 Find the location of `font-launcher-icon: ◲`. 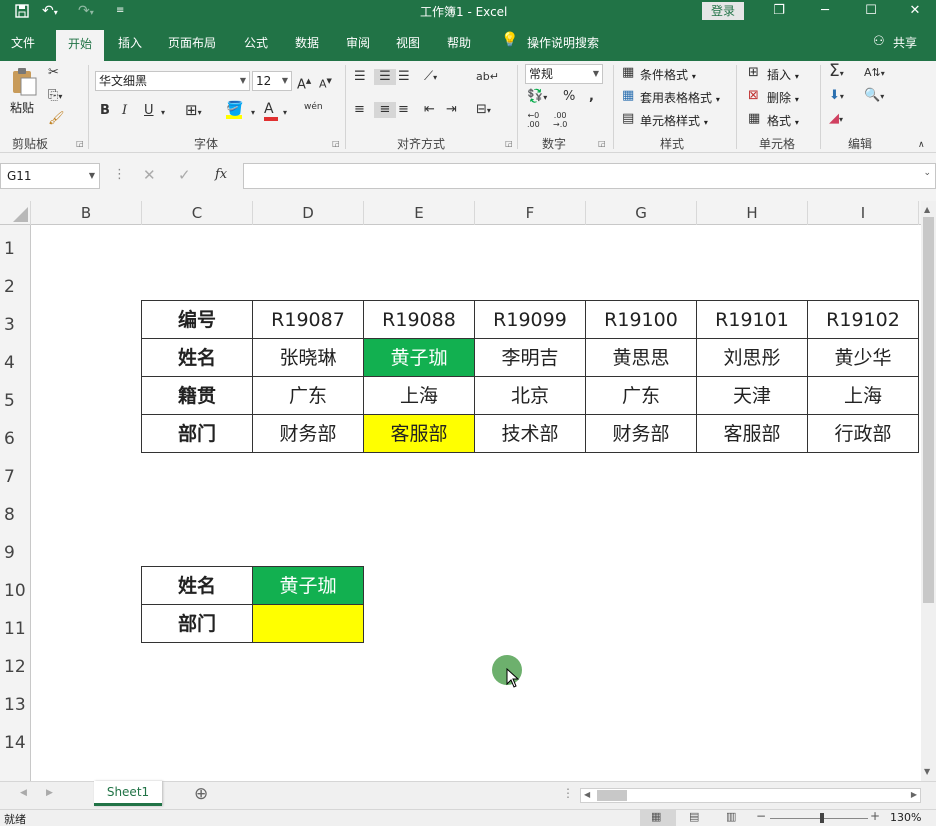

font-launcher-icon: ◲ is located at coordinates (336, 143).